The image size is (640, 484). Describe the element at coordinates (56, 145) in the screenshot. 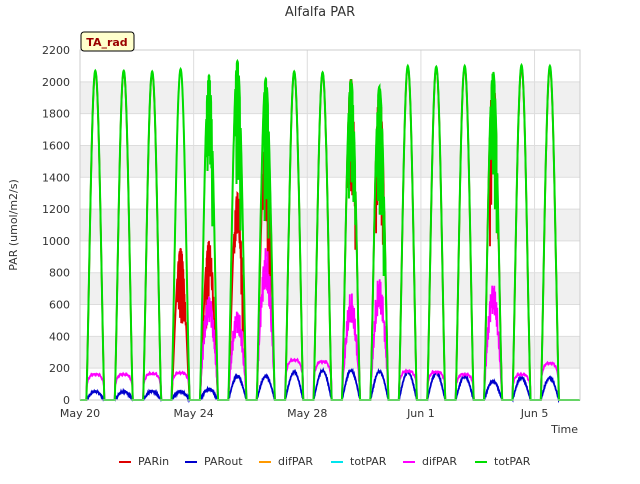

I see `y-tick-label: 1600` at that location.